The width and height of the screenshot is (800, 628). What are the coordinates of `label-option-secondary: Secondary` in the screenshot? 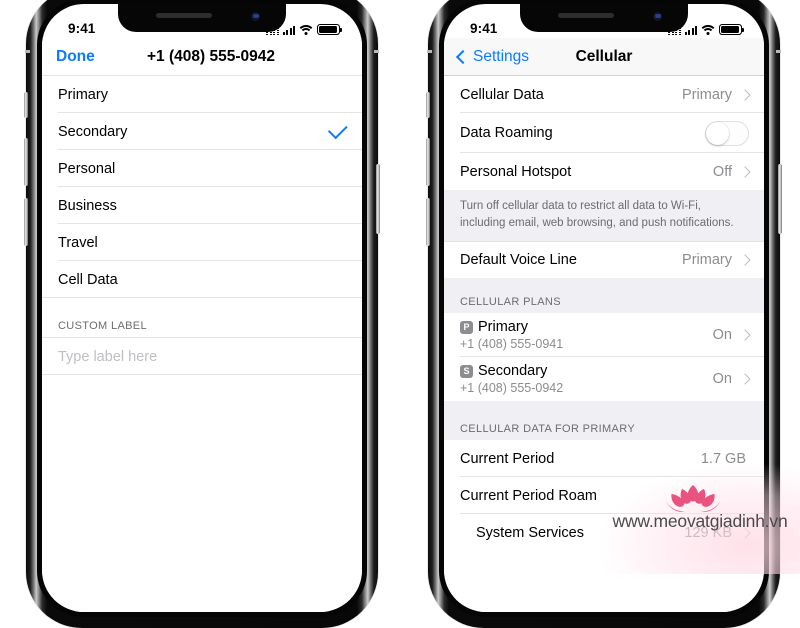 It's located at (202, 131).